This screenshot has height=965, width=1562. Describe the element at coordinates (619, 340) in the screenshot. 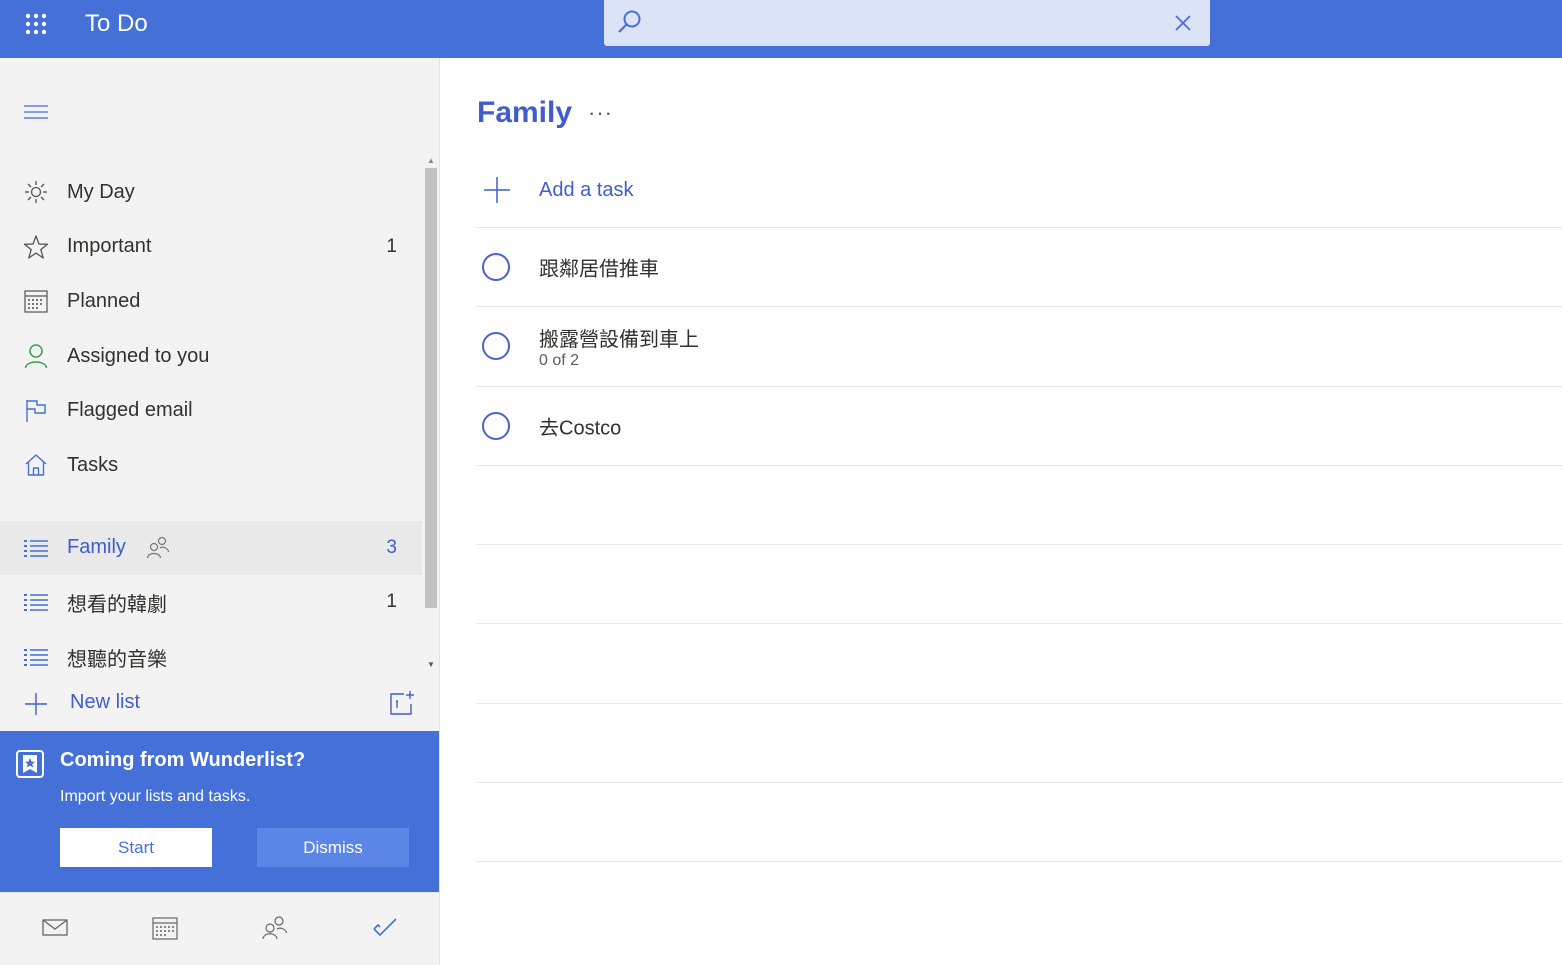

I see `task-title: 搬露營設備到車上` at that location.